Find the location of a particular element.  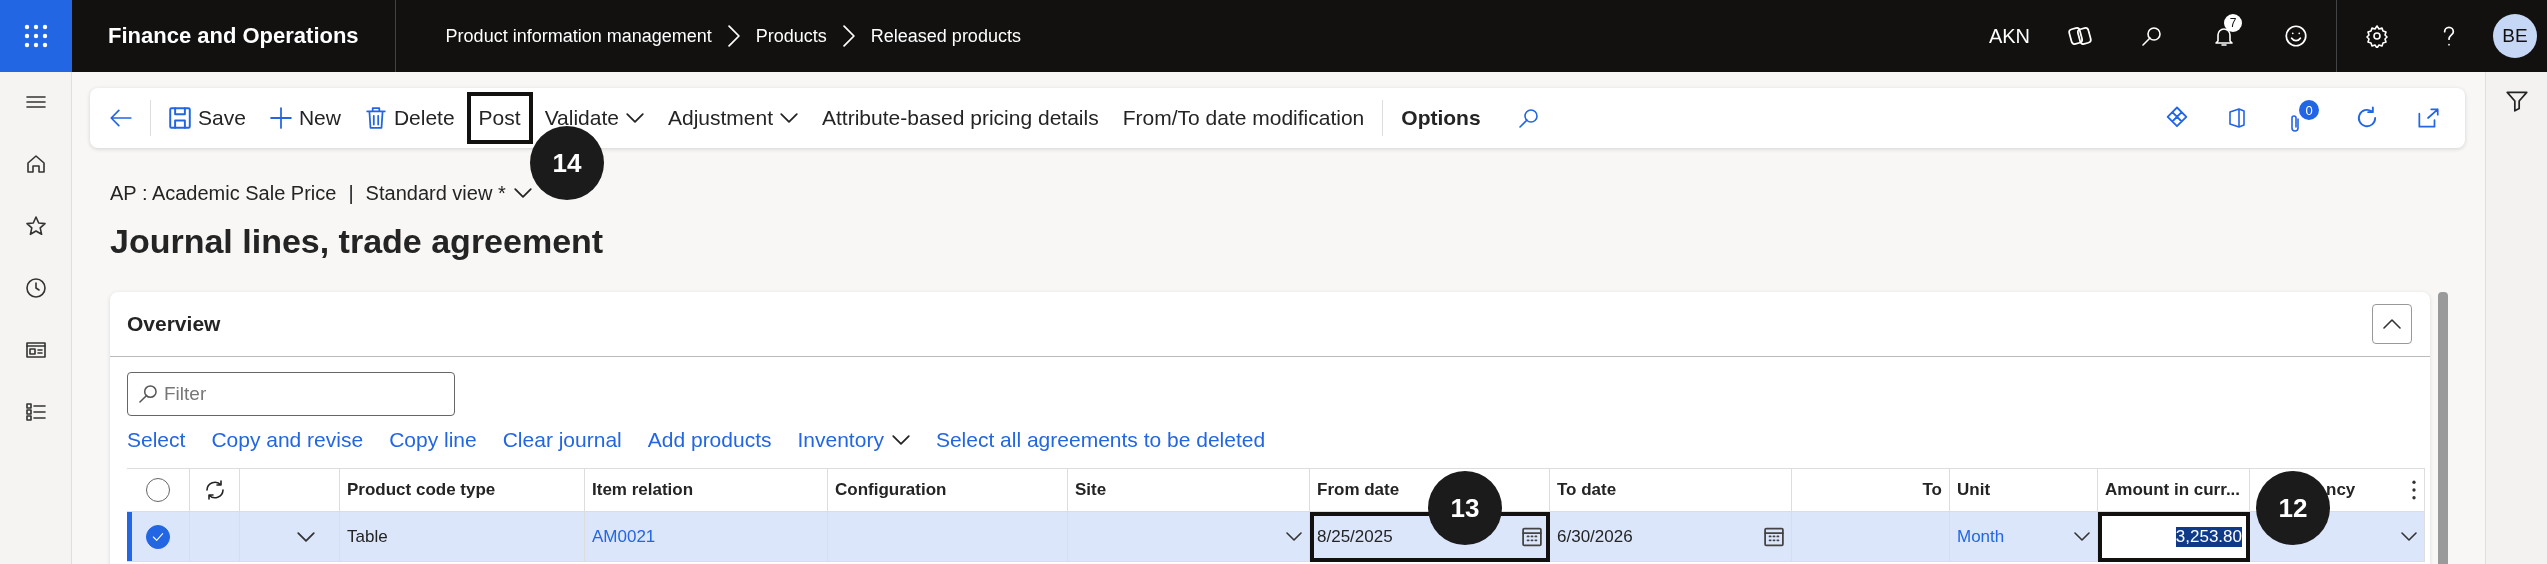

section-title: Overview is located at coordinates (174, 324).